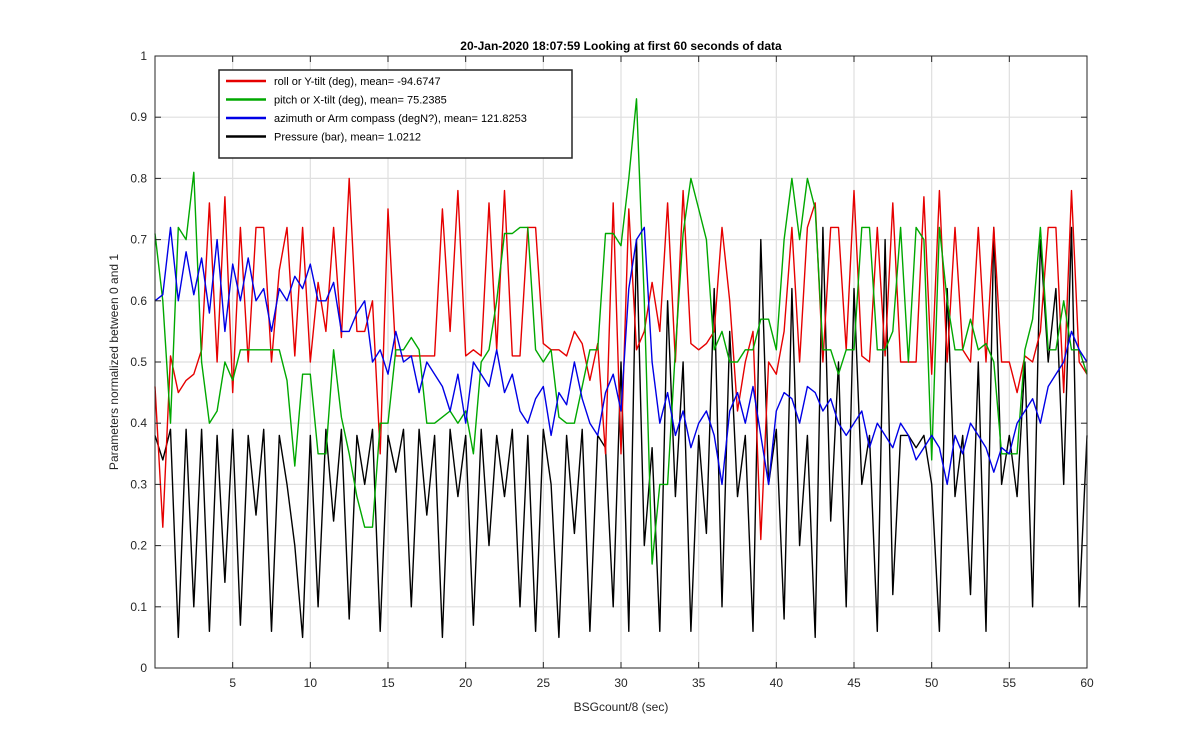 The height and width of the screenshot is (750, 1200). Describe the element at coordinates (854, 683) in the screenshot. I see `x-tick-label: 45` at that location.